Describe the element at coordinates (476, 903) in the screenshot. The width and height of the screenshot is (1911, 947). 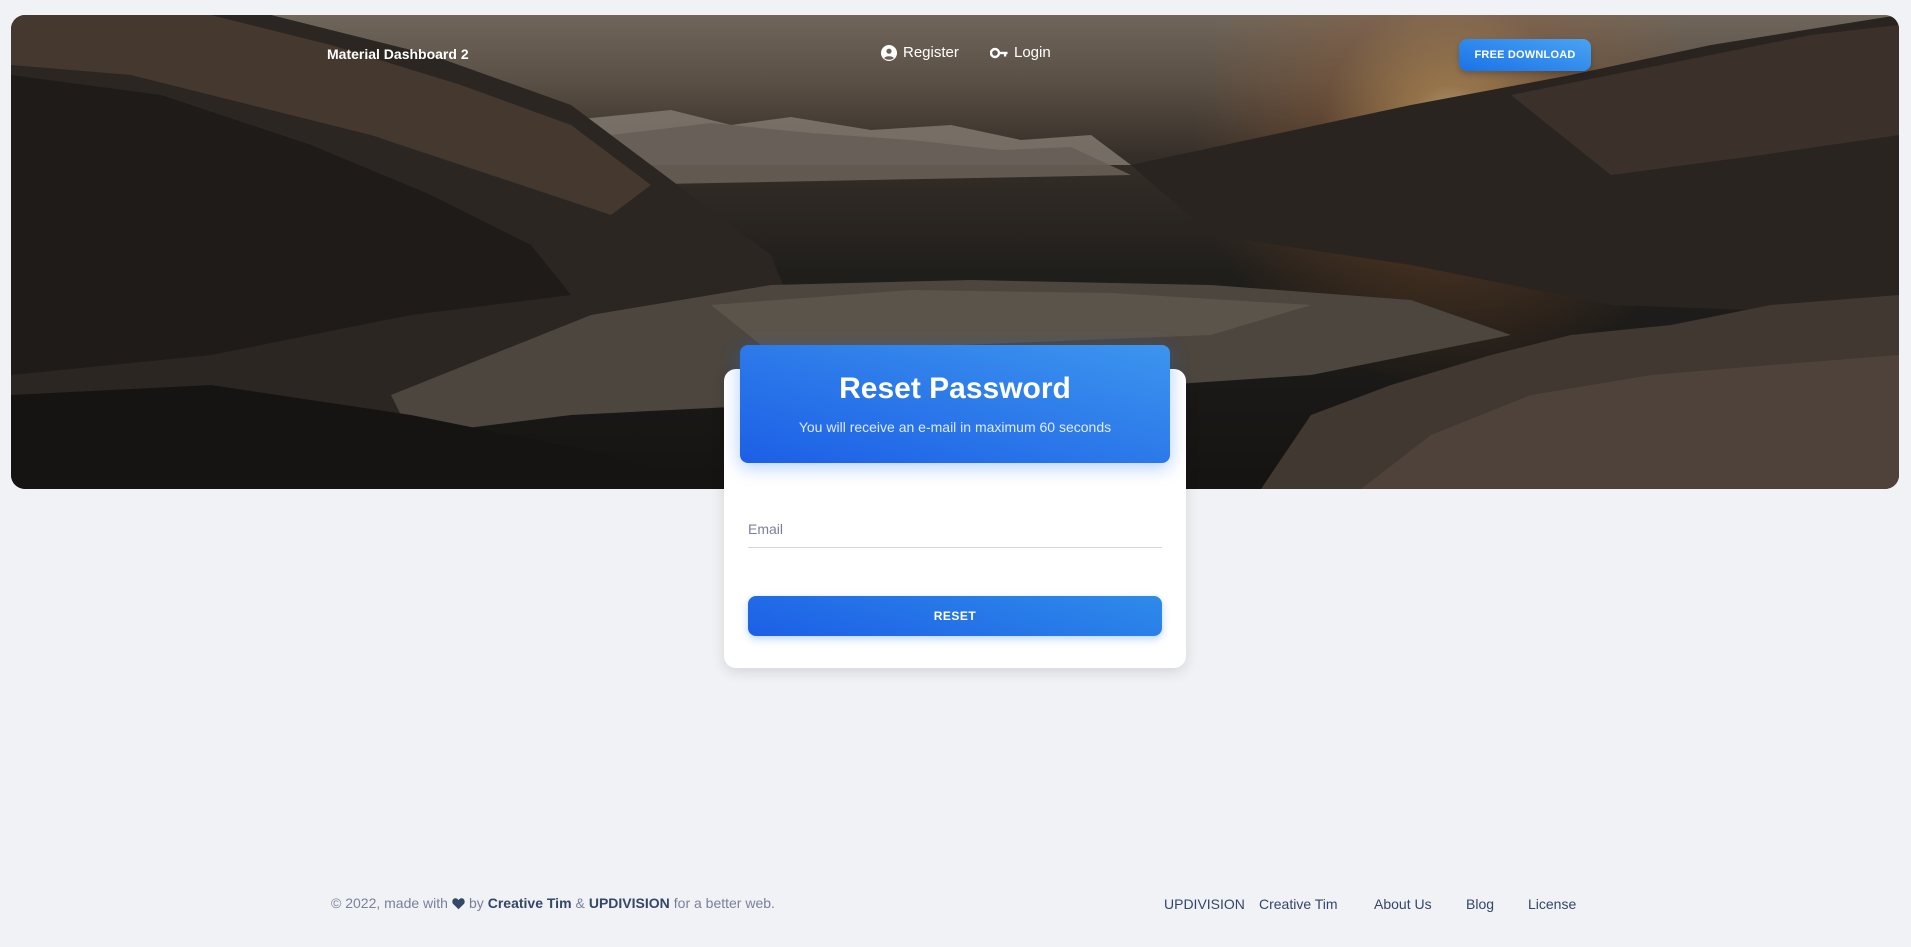
I see `by-text: by` at that location.